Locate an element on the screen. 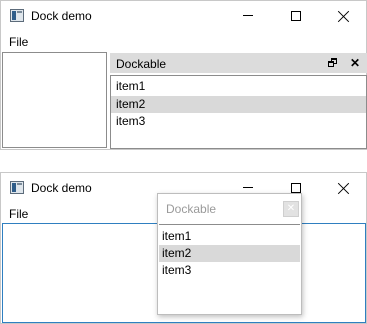 The width and height of the screenshot is (367, 324). floating-dock-title: Dockable is located at coordinates (191, 209).